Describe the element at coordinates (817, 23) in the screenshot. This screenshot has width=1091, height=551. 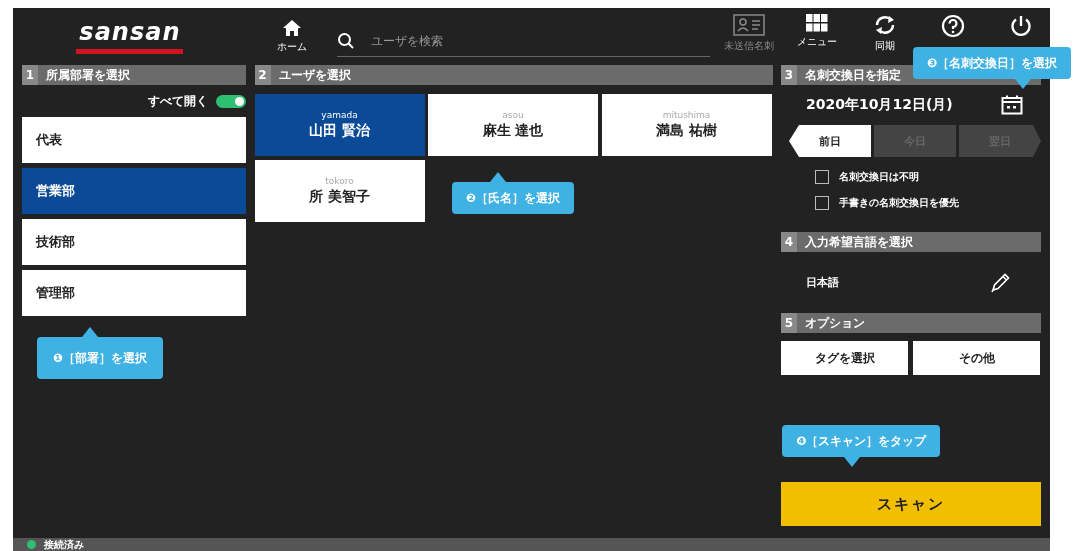
I see `grid-icon` at that location.